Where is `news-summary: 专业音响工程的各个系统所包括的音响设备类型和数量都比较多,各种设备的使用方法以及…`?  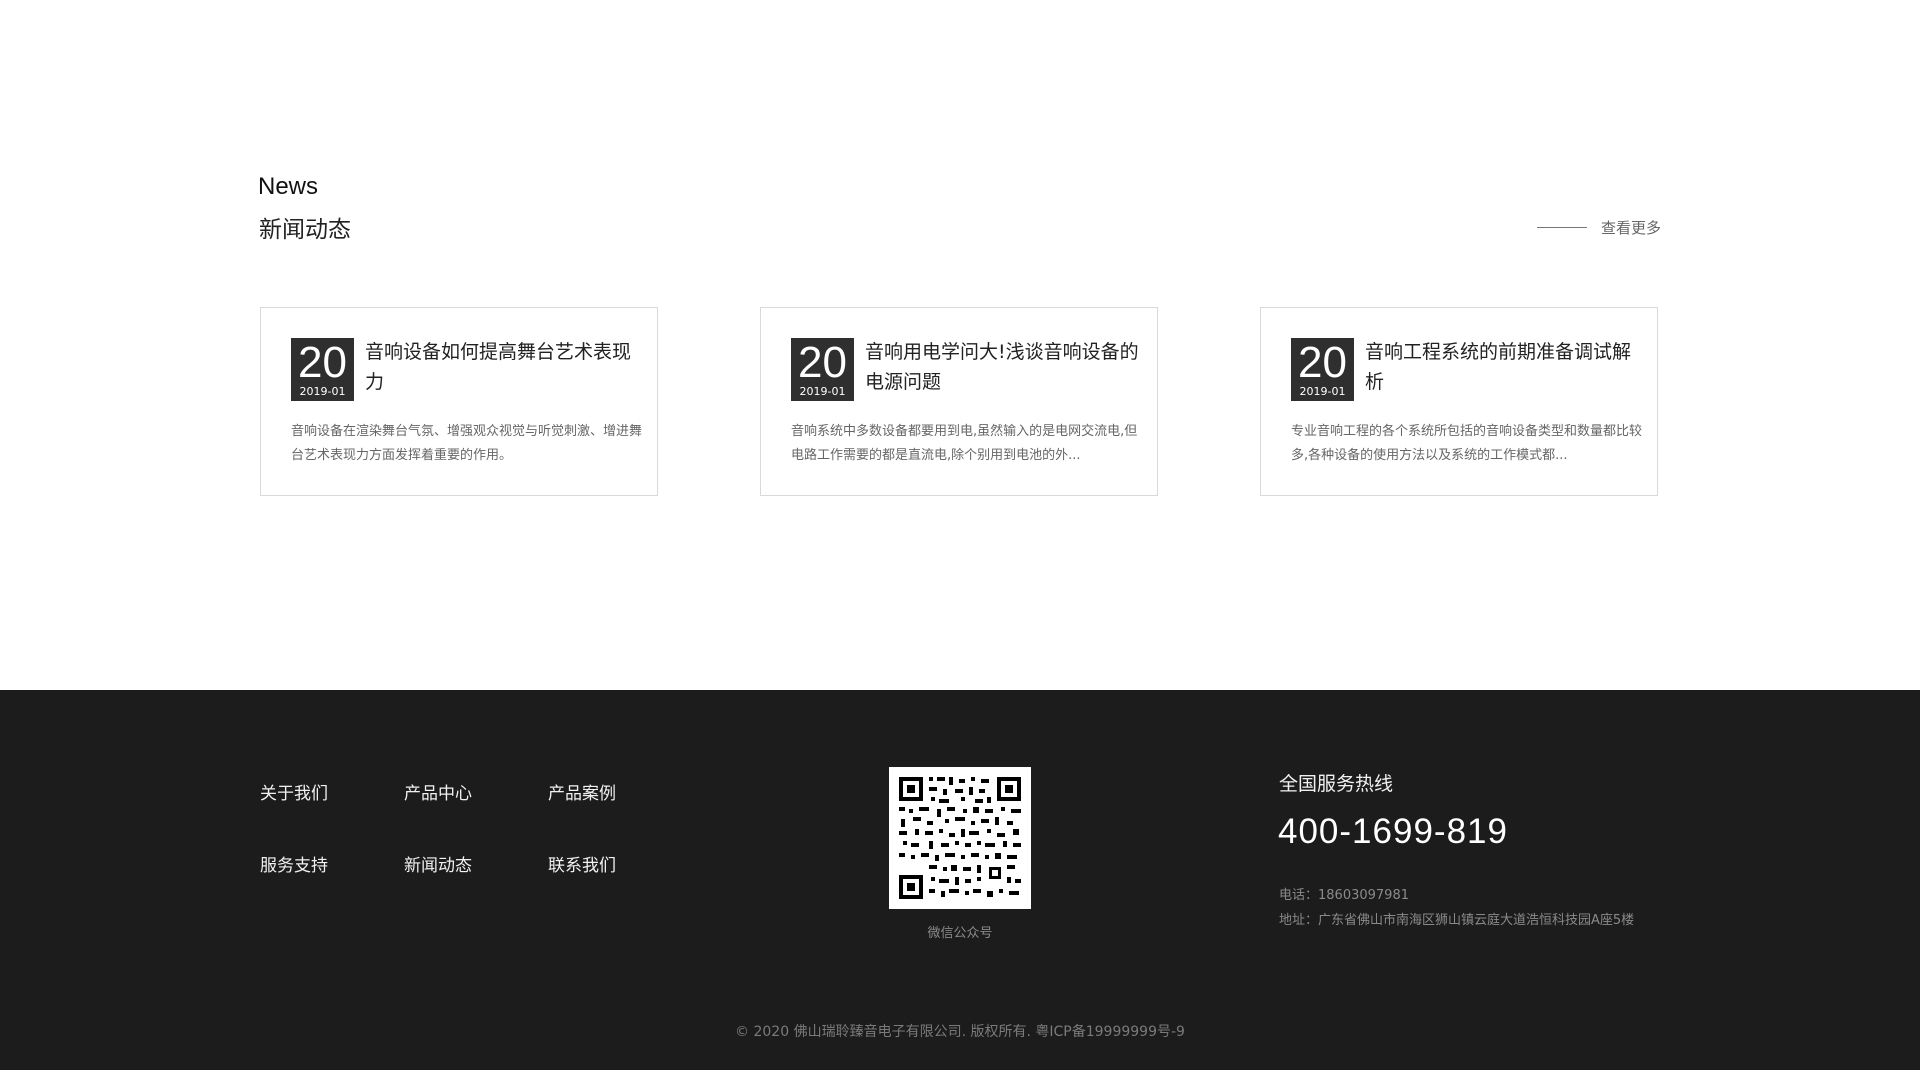
news-summary: 专业音响工程的各个系统所包括的音响设备类型和数量都比较多,各种设备的使用方法以及… is located at coordinates (1467, 443).